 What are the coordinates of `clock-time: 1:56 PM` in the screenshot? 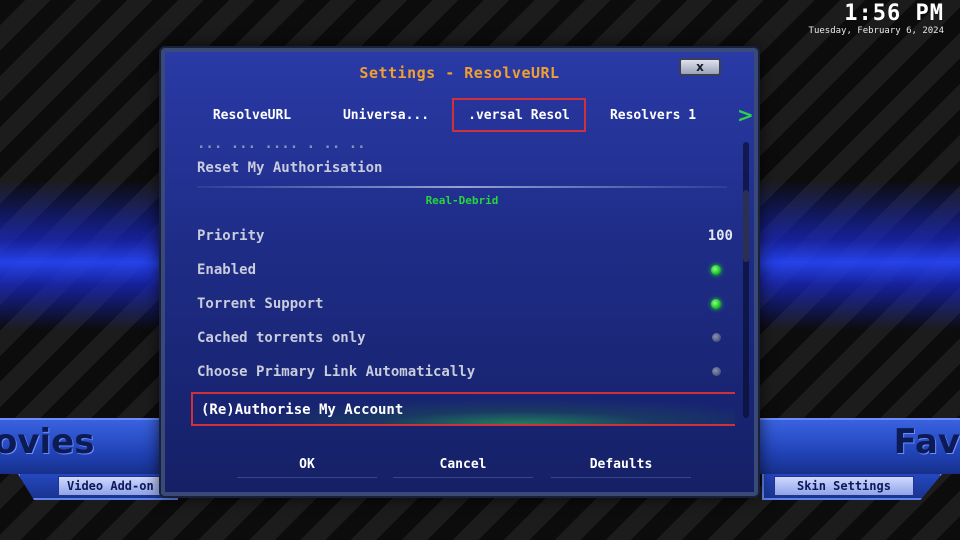 It's located at (894, 13).